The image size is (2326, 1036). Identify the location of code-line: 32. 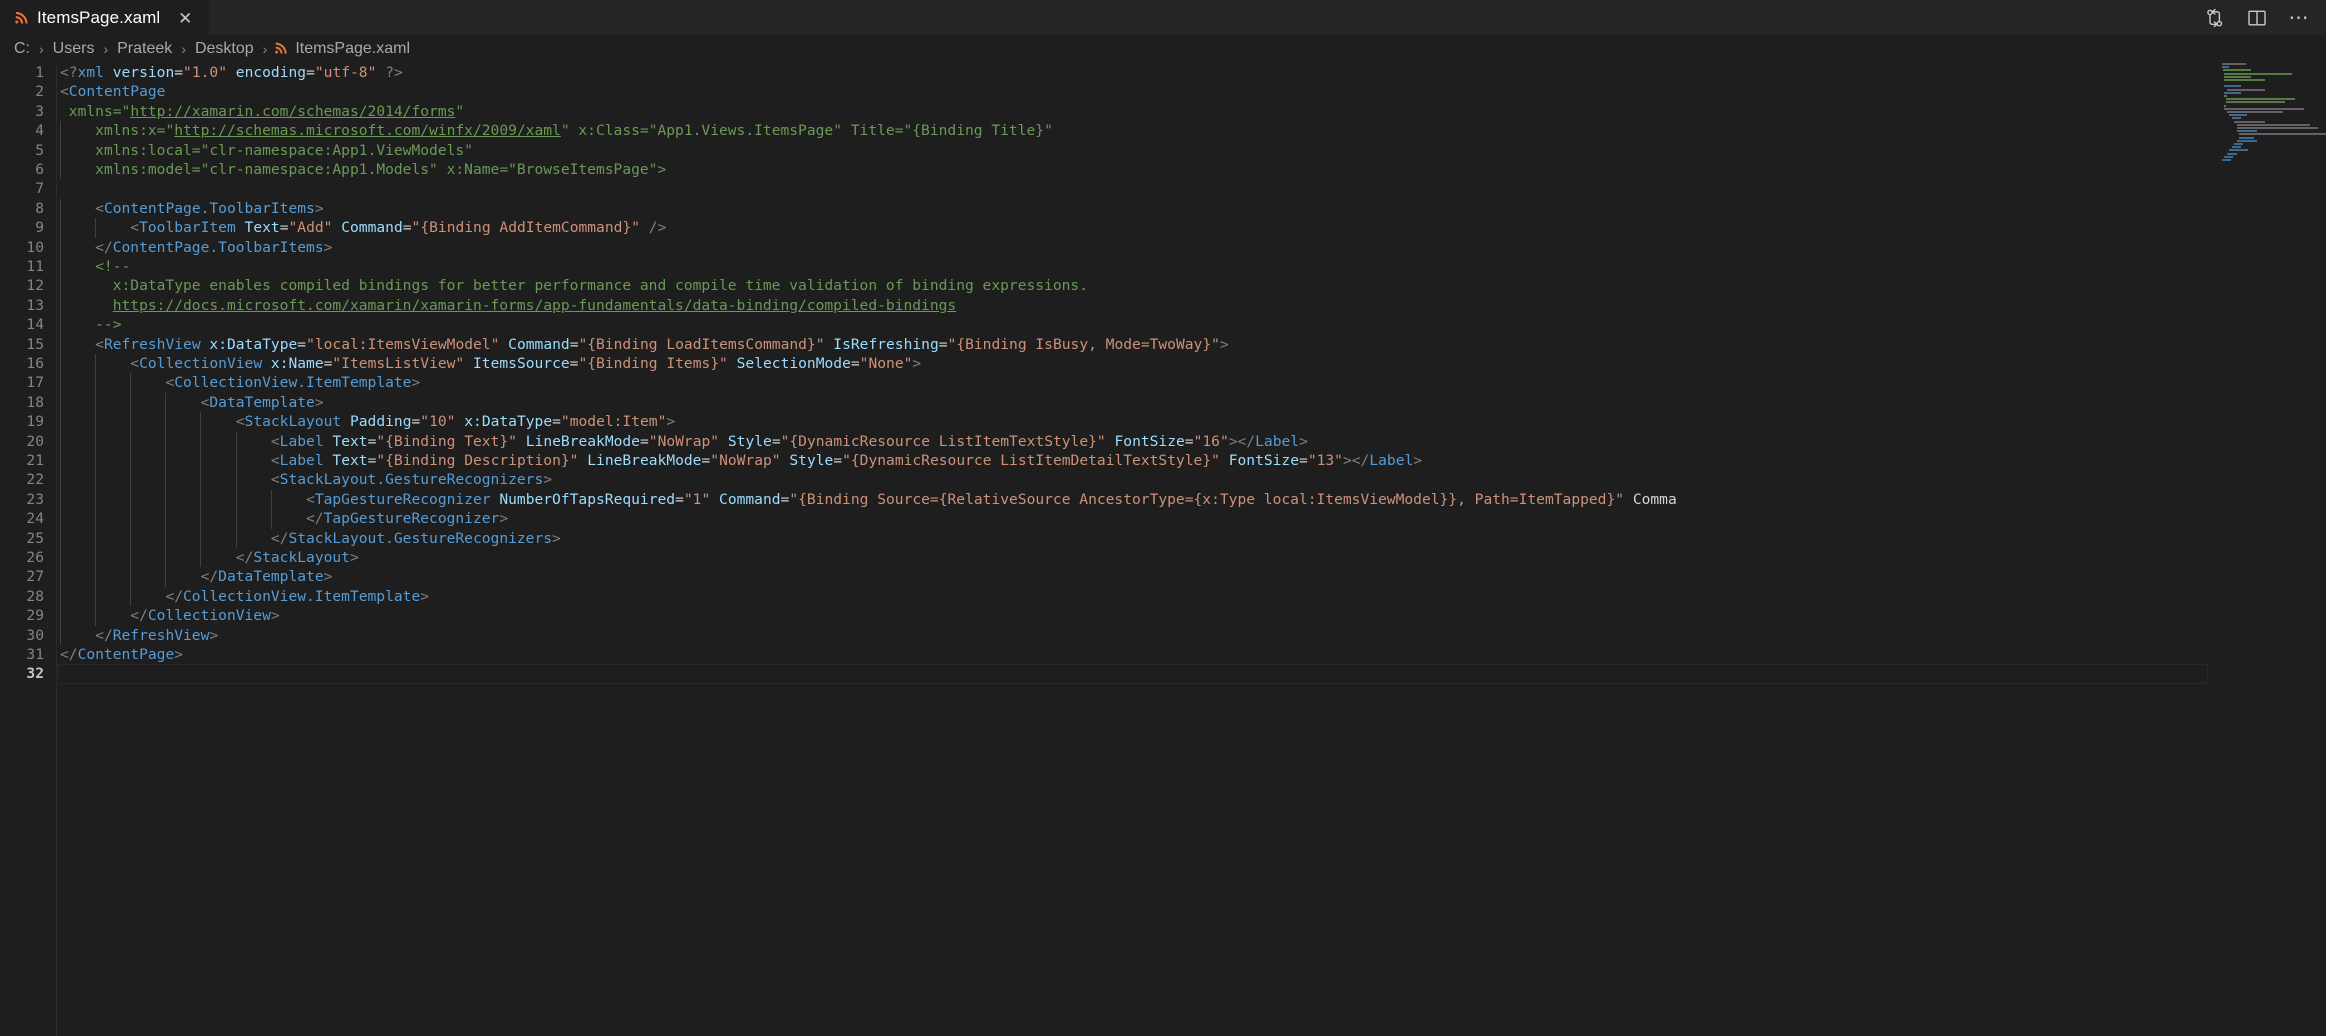
(1107, 674).